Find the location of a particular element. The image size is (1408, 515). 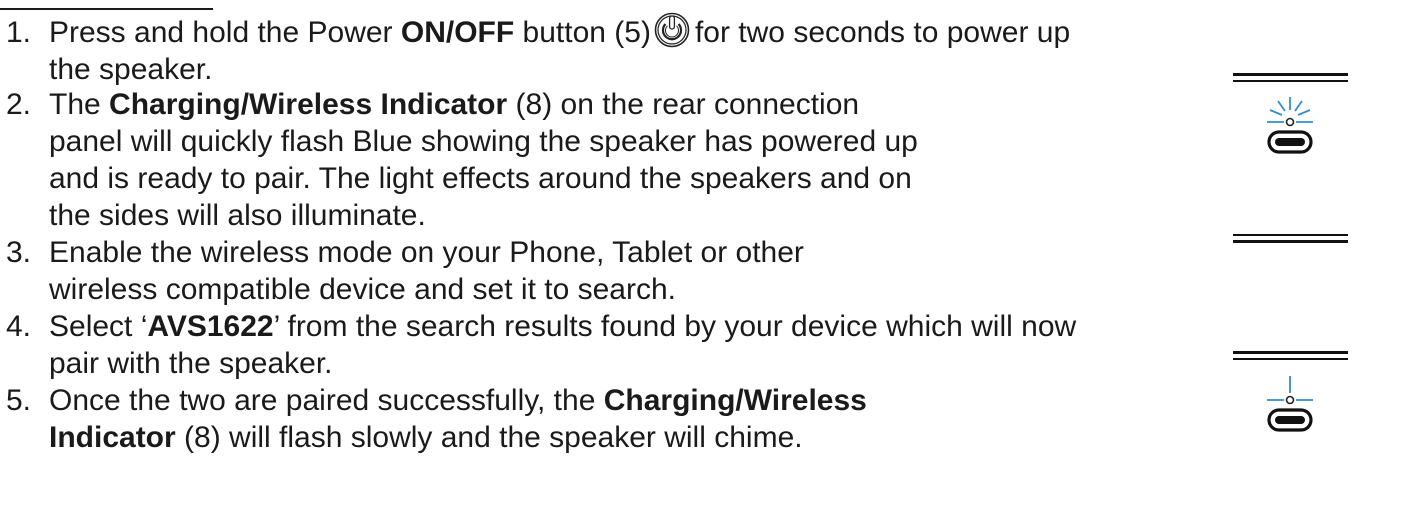

step-text: Select ‘ is located at coordinates (98, 326).